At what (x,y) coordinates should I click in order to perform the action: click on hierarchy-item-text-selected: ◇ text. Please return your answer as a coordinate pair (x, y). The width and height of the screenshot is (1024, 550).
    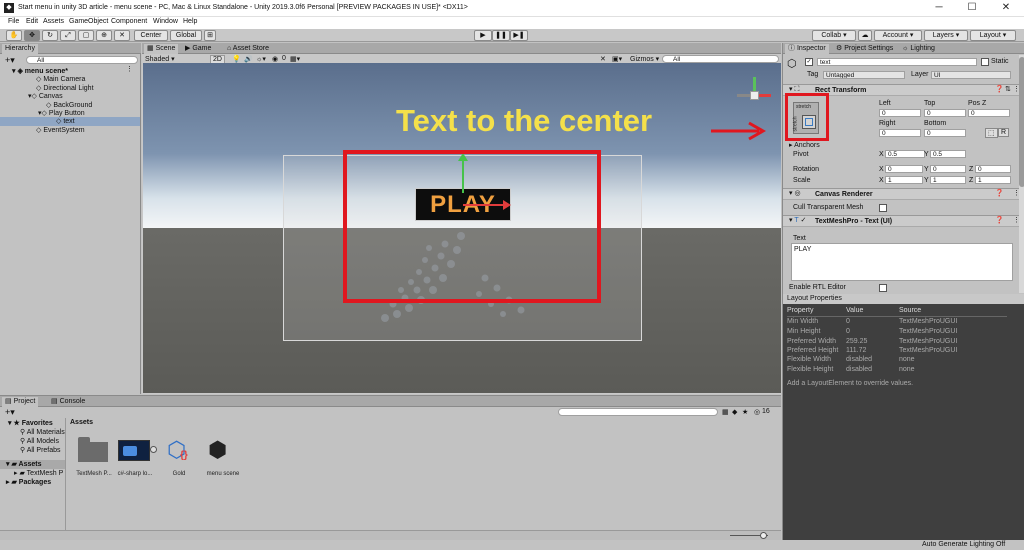
    Looking at the image, I should click on (70, 121).